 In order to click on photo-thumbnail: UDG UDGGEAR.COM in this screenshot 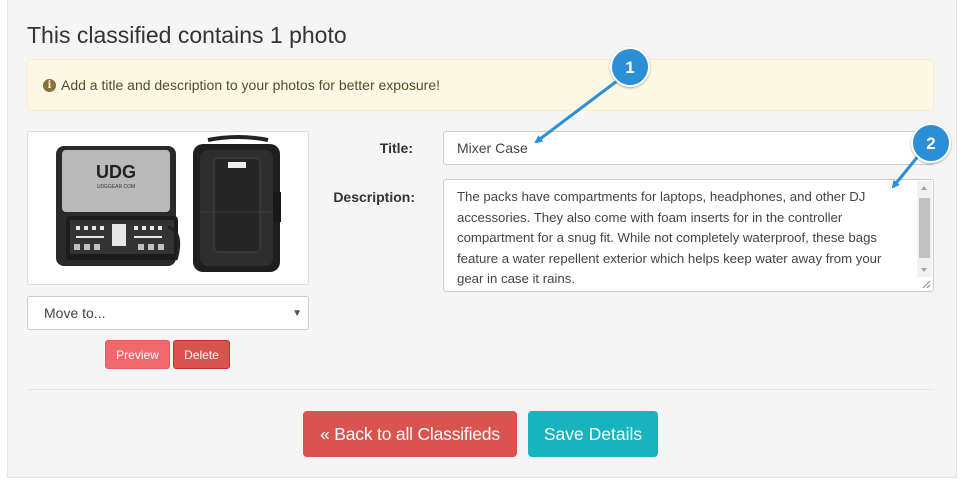, I will do `click(168, 208)`.